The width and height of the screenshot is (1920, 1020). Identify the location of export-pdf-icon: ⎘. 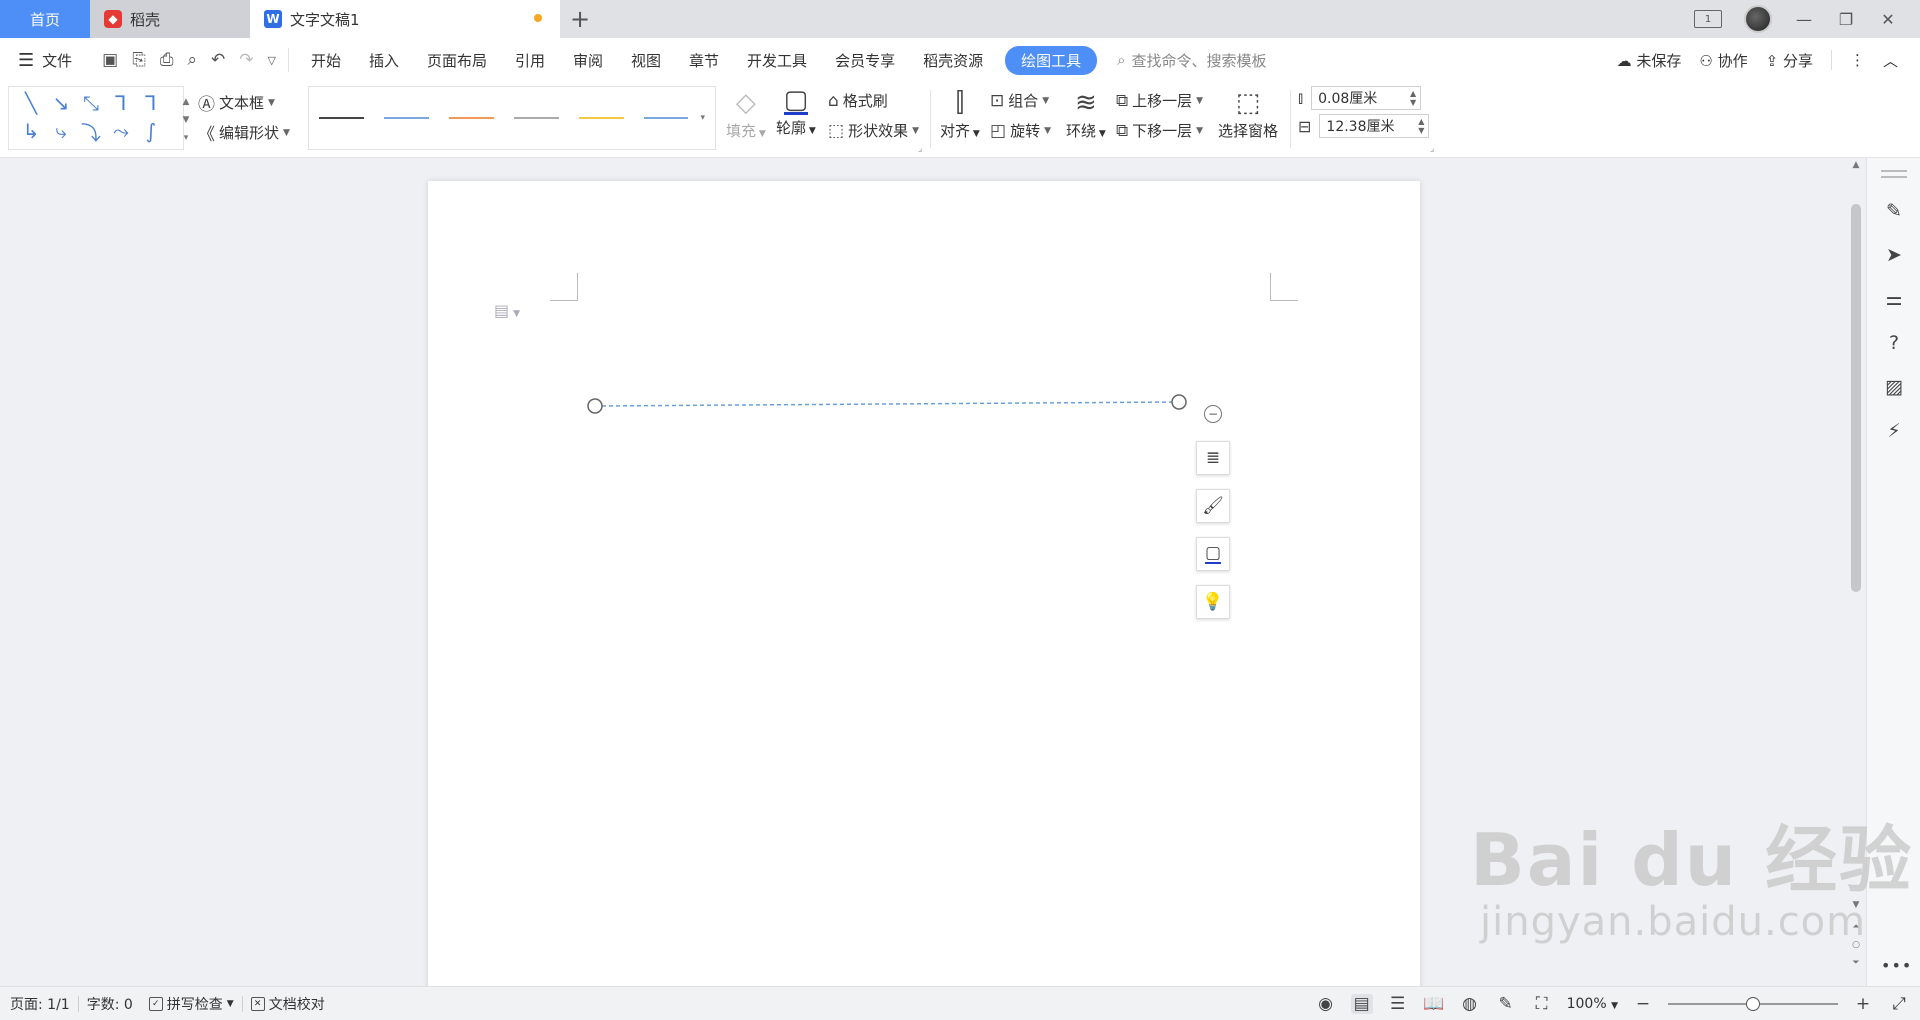
(139, 60).